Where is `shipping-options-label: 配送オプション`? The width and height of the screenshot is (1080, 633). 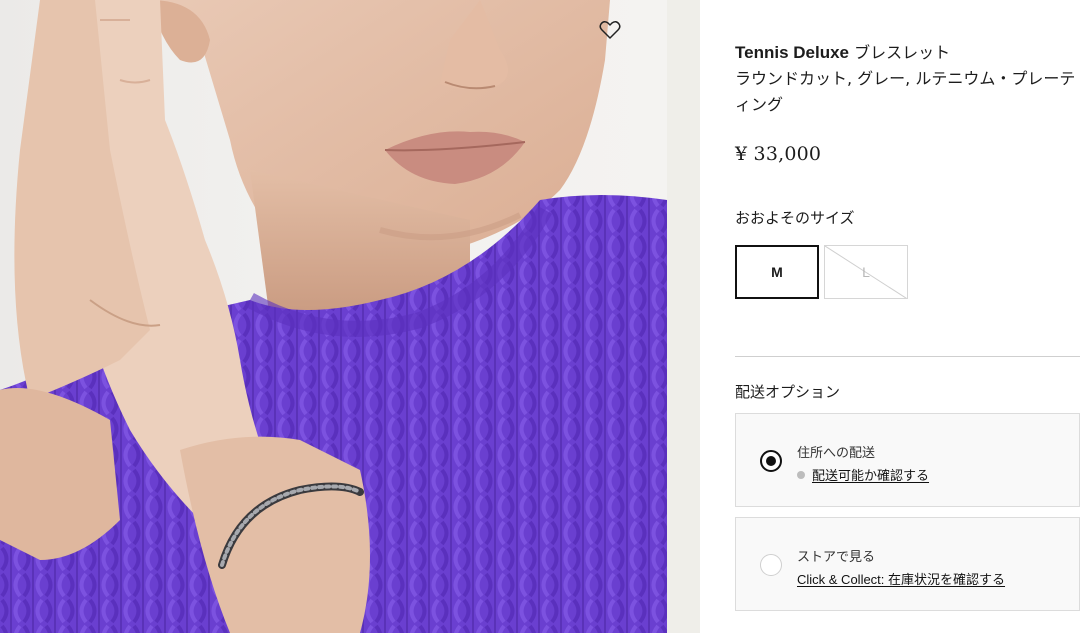 shipping-options-label: 配送オプション is located at coordinates (788, 392).